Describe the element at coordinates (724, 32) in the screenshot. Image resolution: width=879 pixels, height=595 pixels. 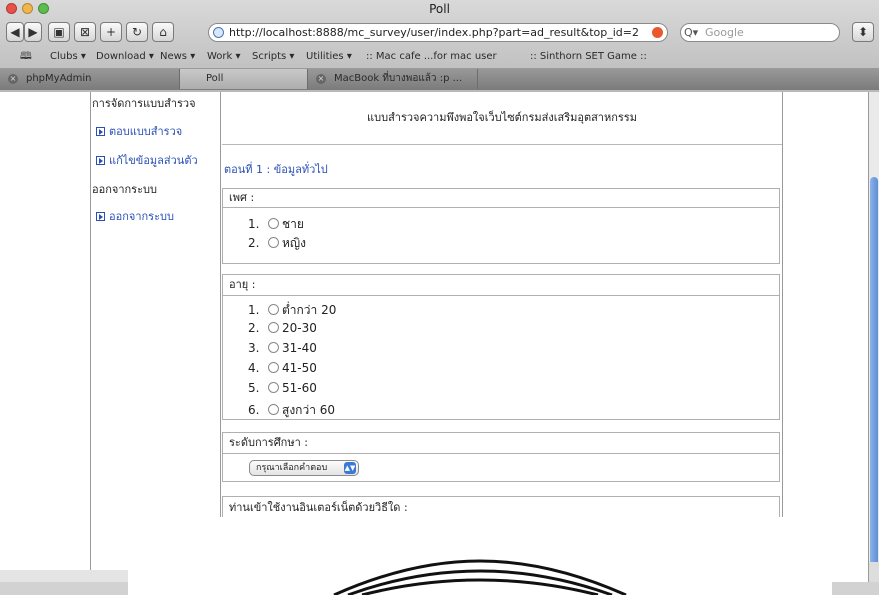
I see `search-placeholder: Google` at that location.